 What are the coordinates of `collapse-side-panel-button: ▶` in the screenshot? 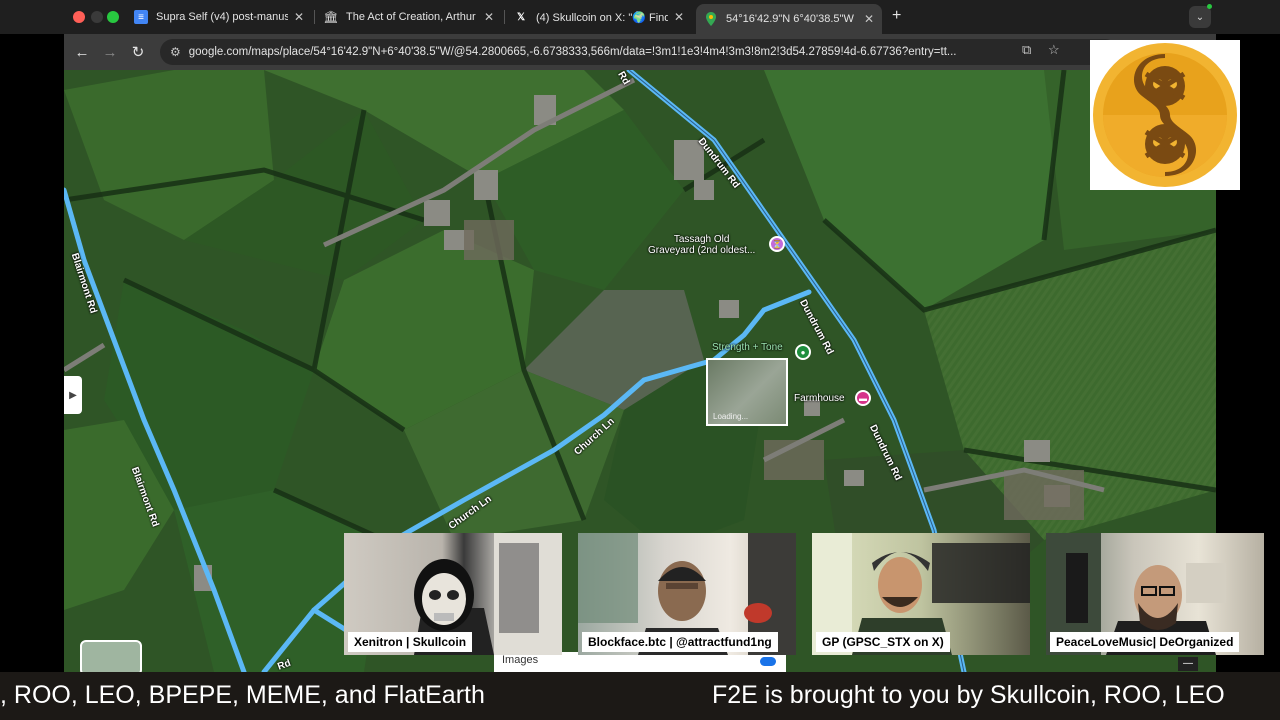 It's located at (73, 395).